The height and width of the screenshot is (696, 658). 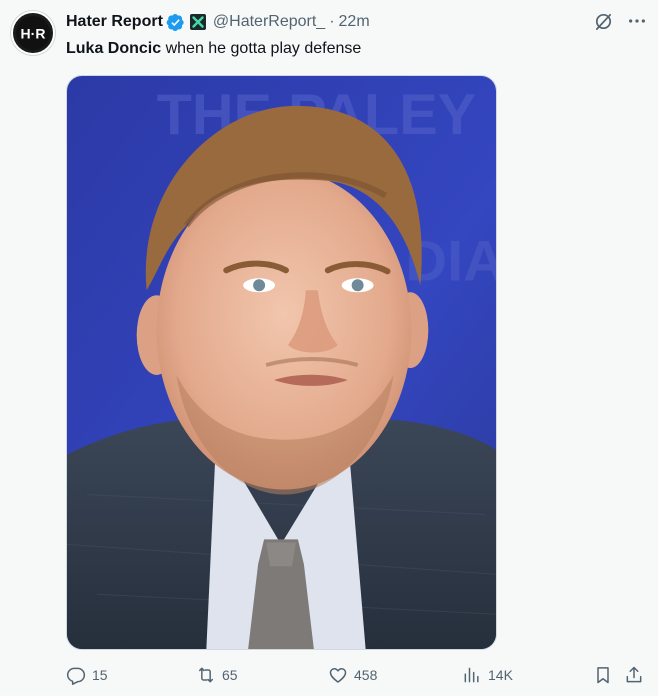 What do you see at coordinates (206, 675) in the screenshot?
I see `repost-icon` at bounding box center [206, 675].